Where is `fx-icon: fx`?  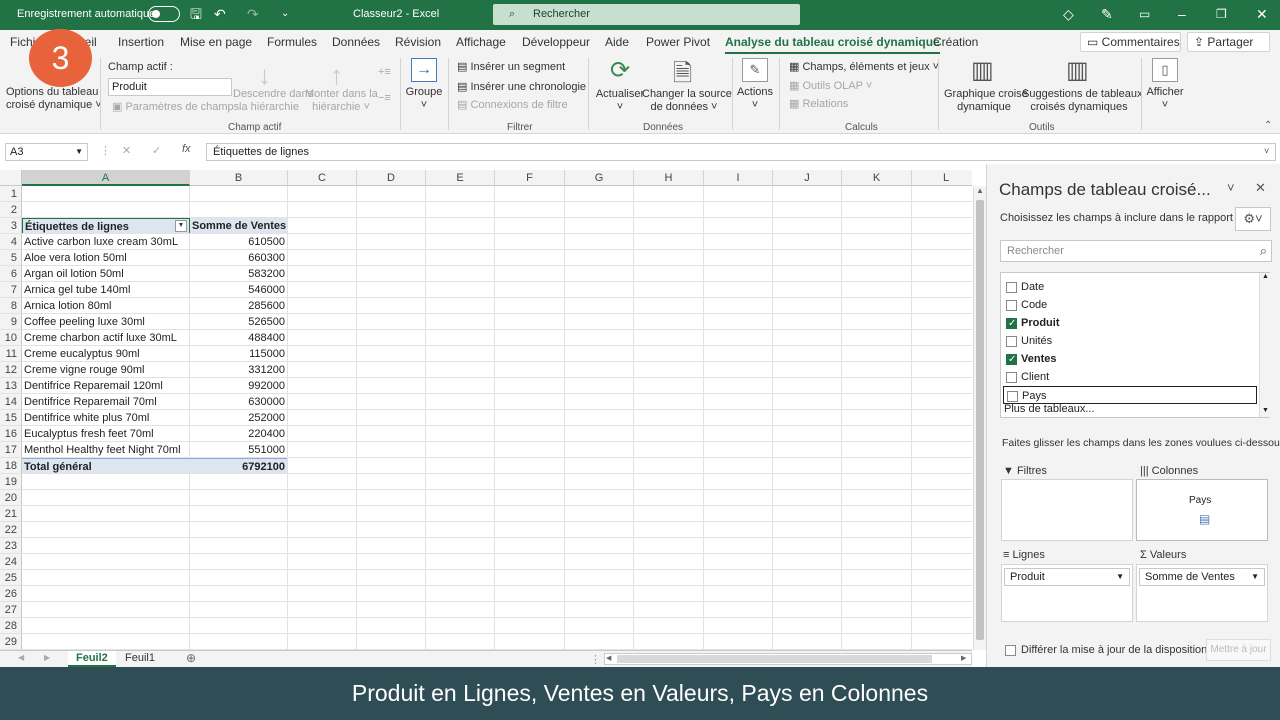
fx-icon: fx is located at coordinates (186, 149).